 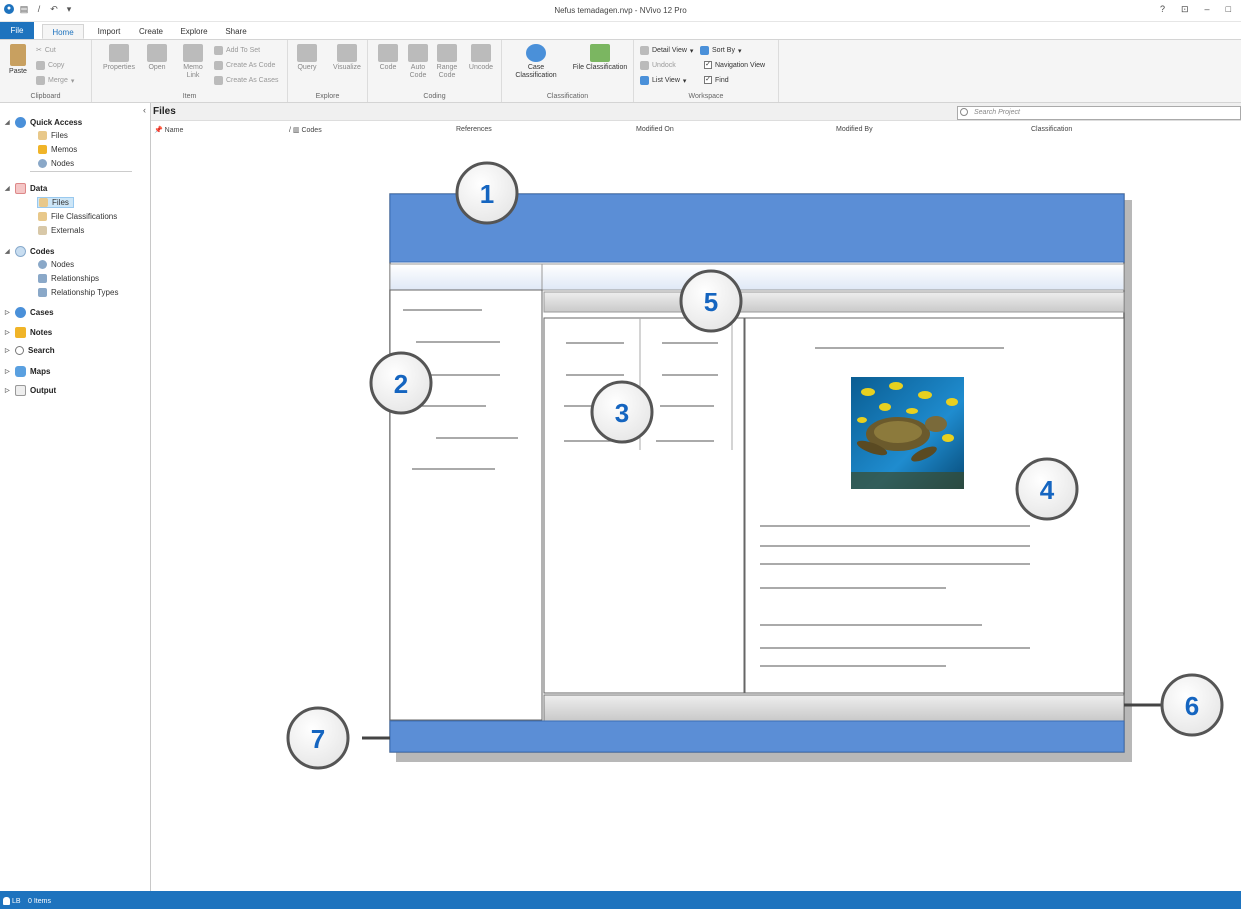 I want to click on callout-1: 1, so click(x=487, y=193).